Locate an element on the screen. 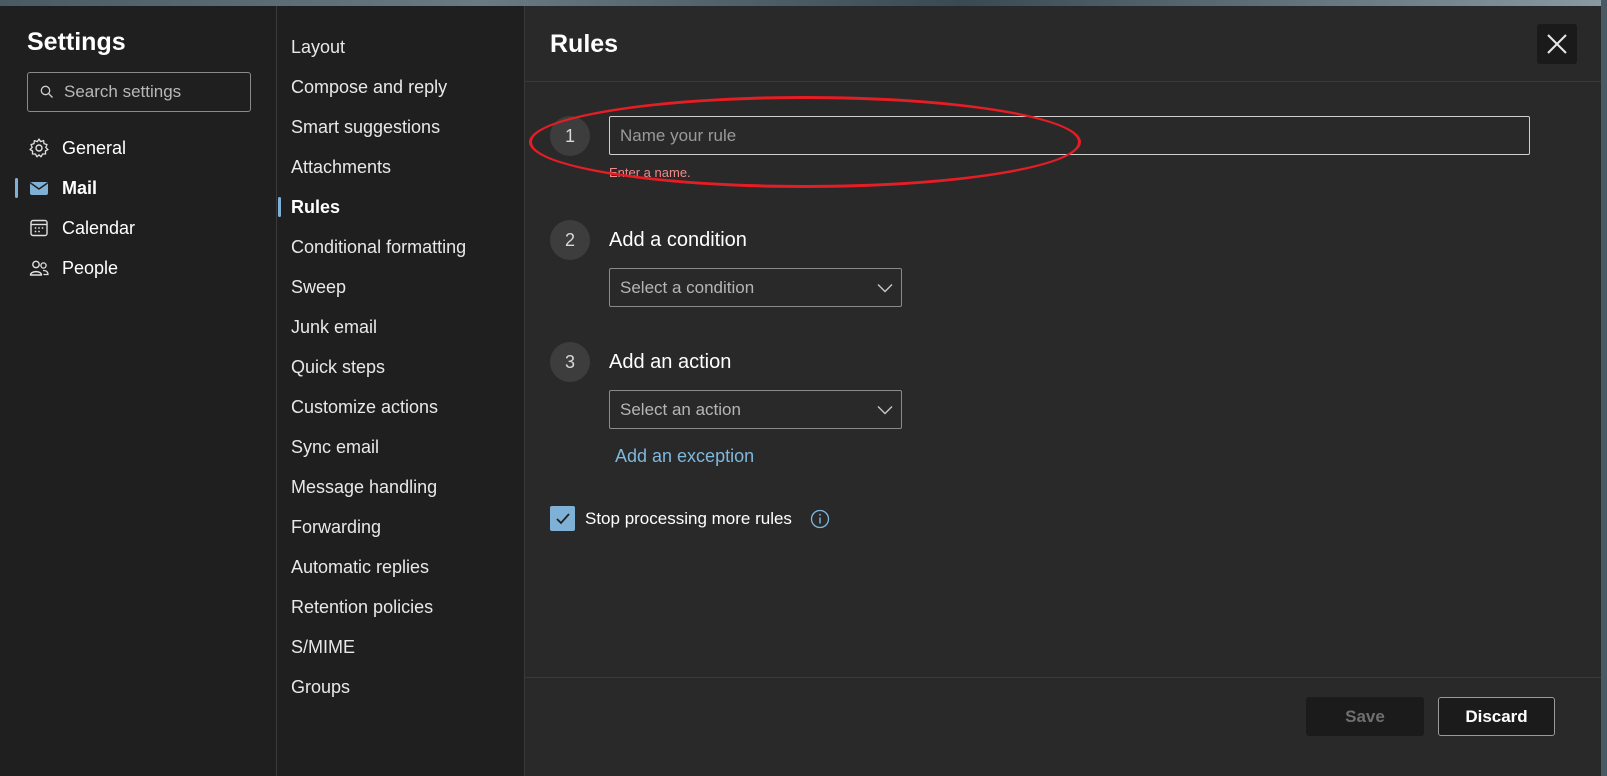 This screenshot has width=1607, height=776. subnav-item-retention-policies: Retention policies is located at coordinates (400, 607).